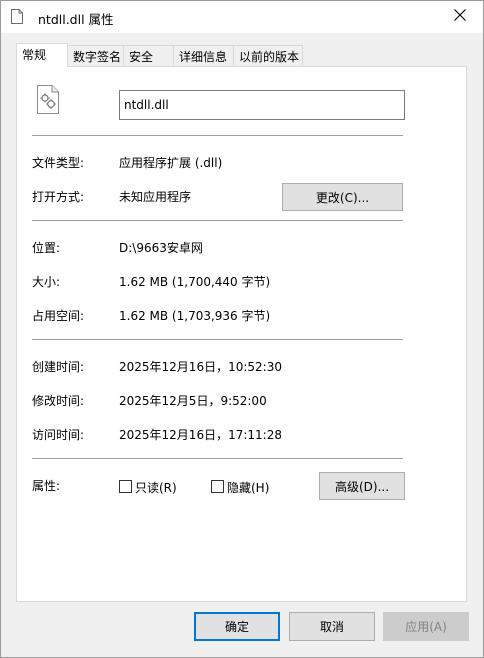  I want to click on cancel-button: 取消, so click(332, 626).